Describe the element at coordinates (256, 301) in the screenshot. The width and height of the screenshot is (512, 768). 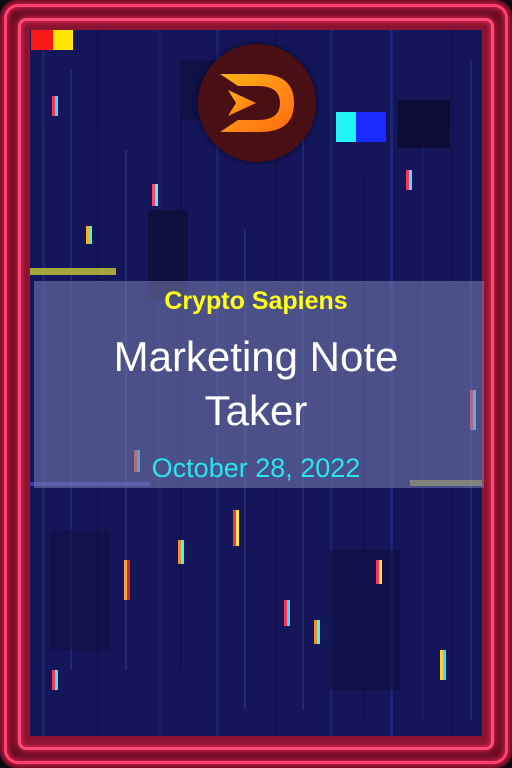
I see `brand-name: Crypto Sapiens` at that location.